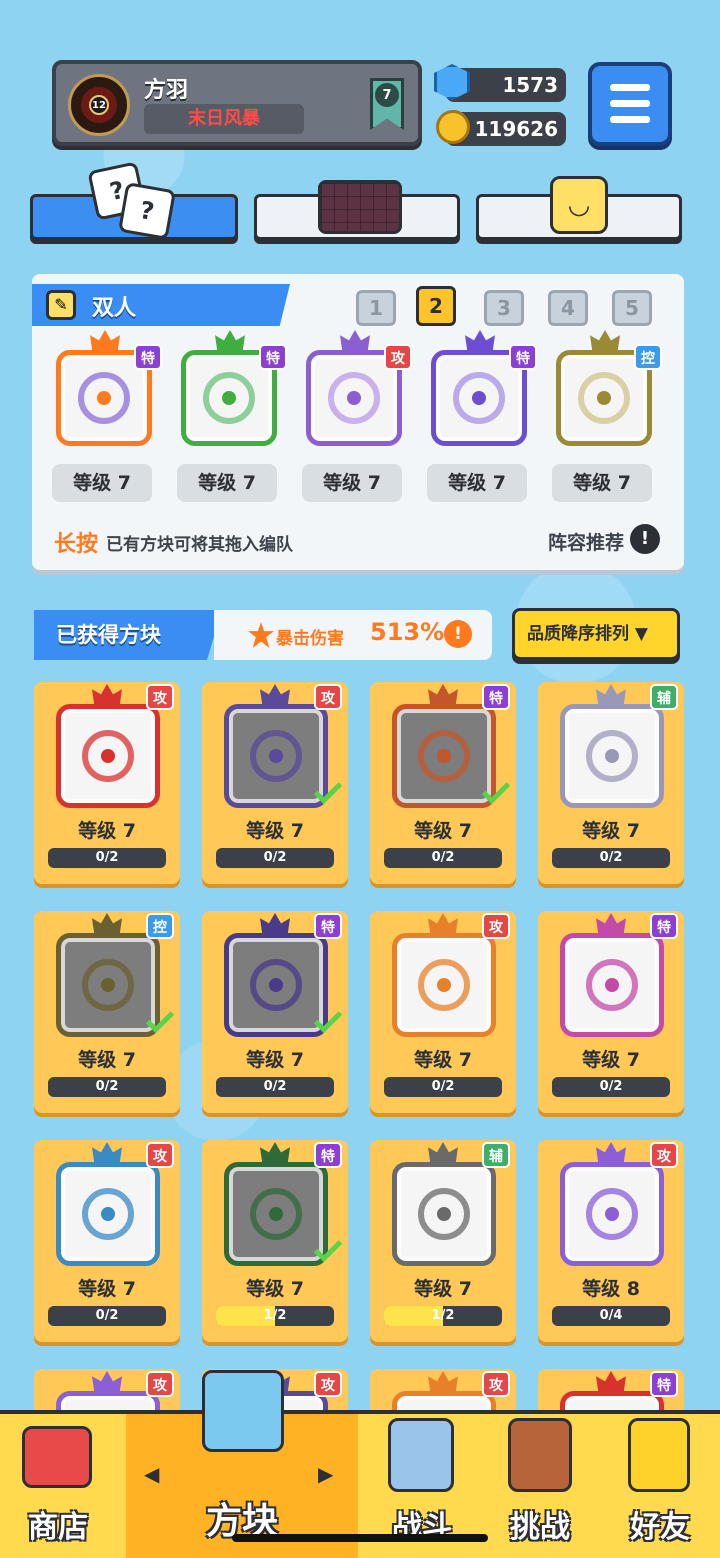  I want to click on nav-challenge: 挑战, so click(540, 1486).